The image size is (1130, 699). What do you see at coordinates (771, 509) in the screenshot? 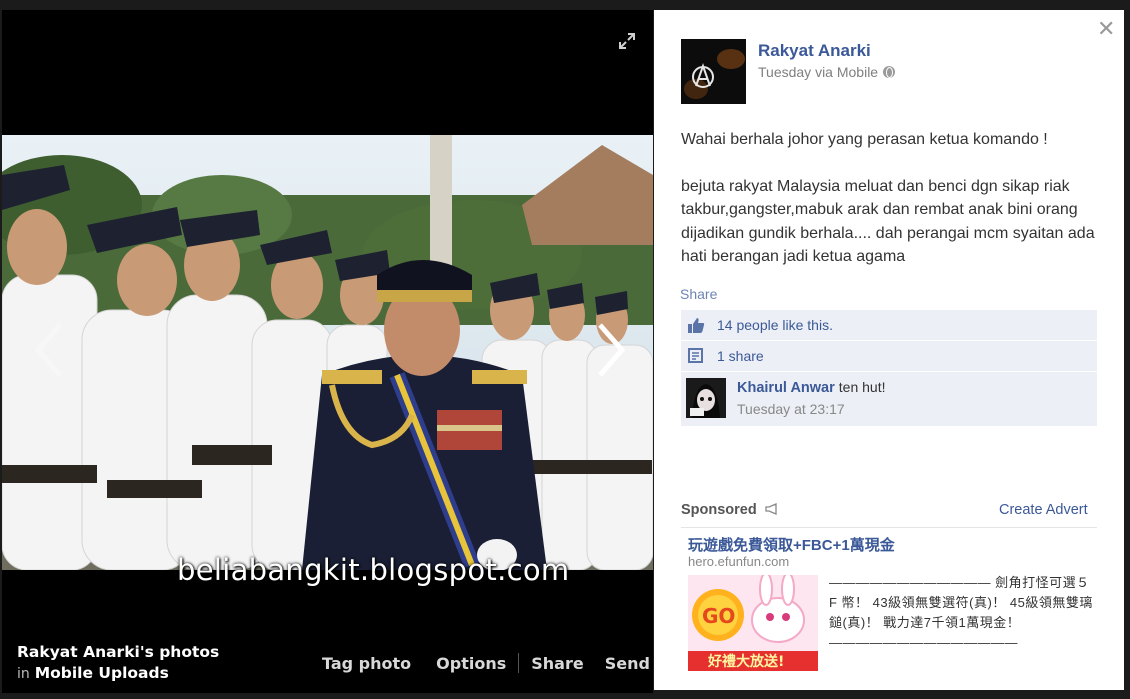
I see `megaphone-icon` at bounding box center [771, 509].